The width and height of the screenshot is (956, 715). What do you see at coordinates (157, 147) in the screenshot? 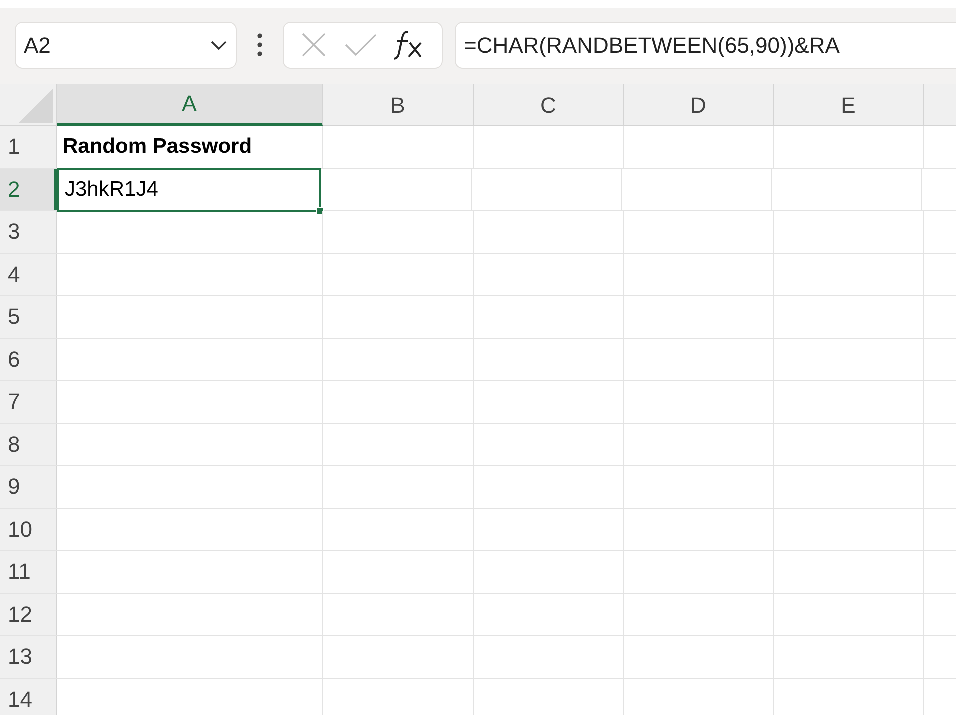
I see `cell-text: Random Password` at bounding box center [157, 147].